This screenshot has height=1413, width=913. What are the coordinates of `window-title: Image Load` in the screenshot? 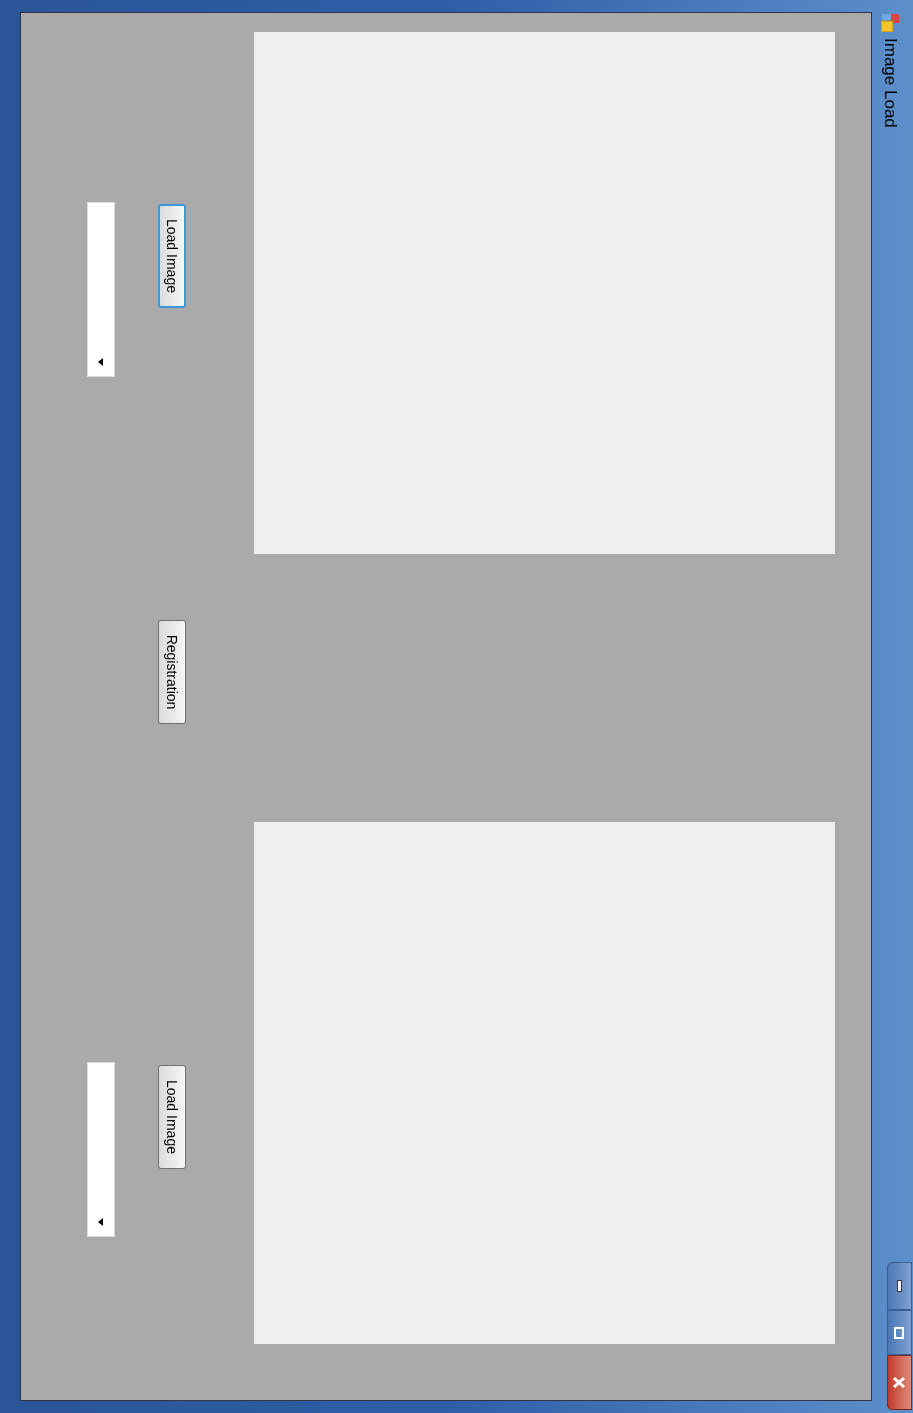 It's located at (890, 83).